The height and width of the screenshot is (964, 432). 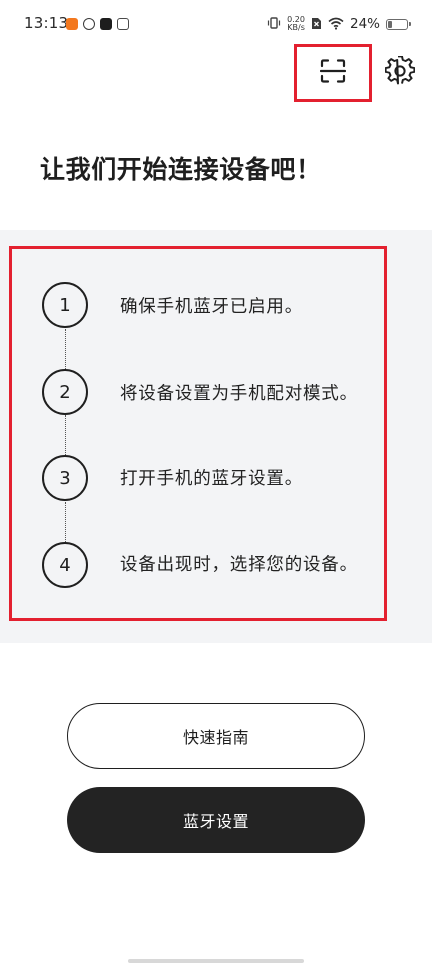 I want to click on quick-guide-label: 快速指南, so click(x=215, y=737).